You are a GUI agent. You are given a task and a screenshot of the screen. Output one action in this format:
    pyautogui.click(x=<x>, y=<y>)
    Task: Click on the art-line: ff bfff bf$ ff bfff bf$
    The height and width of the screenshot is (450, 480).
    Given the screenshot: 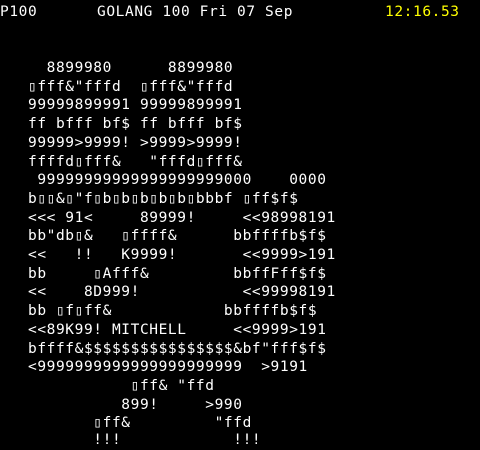 What is the action you would take?
    pyautogui.click(x=121, y=124)
    